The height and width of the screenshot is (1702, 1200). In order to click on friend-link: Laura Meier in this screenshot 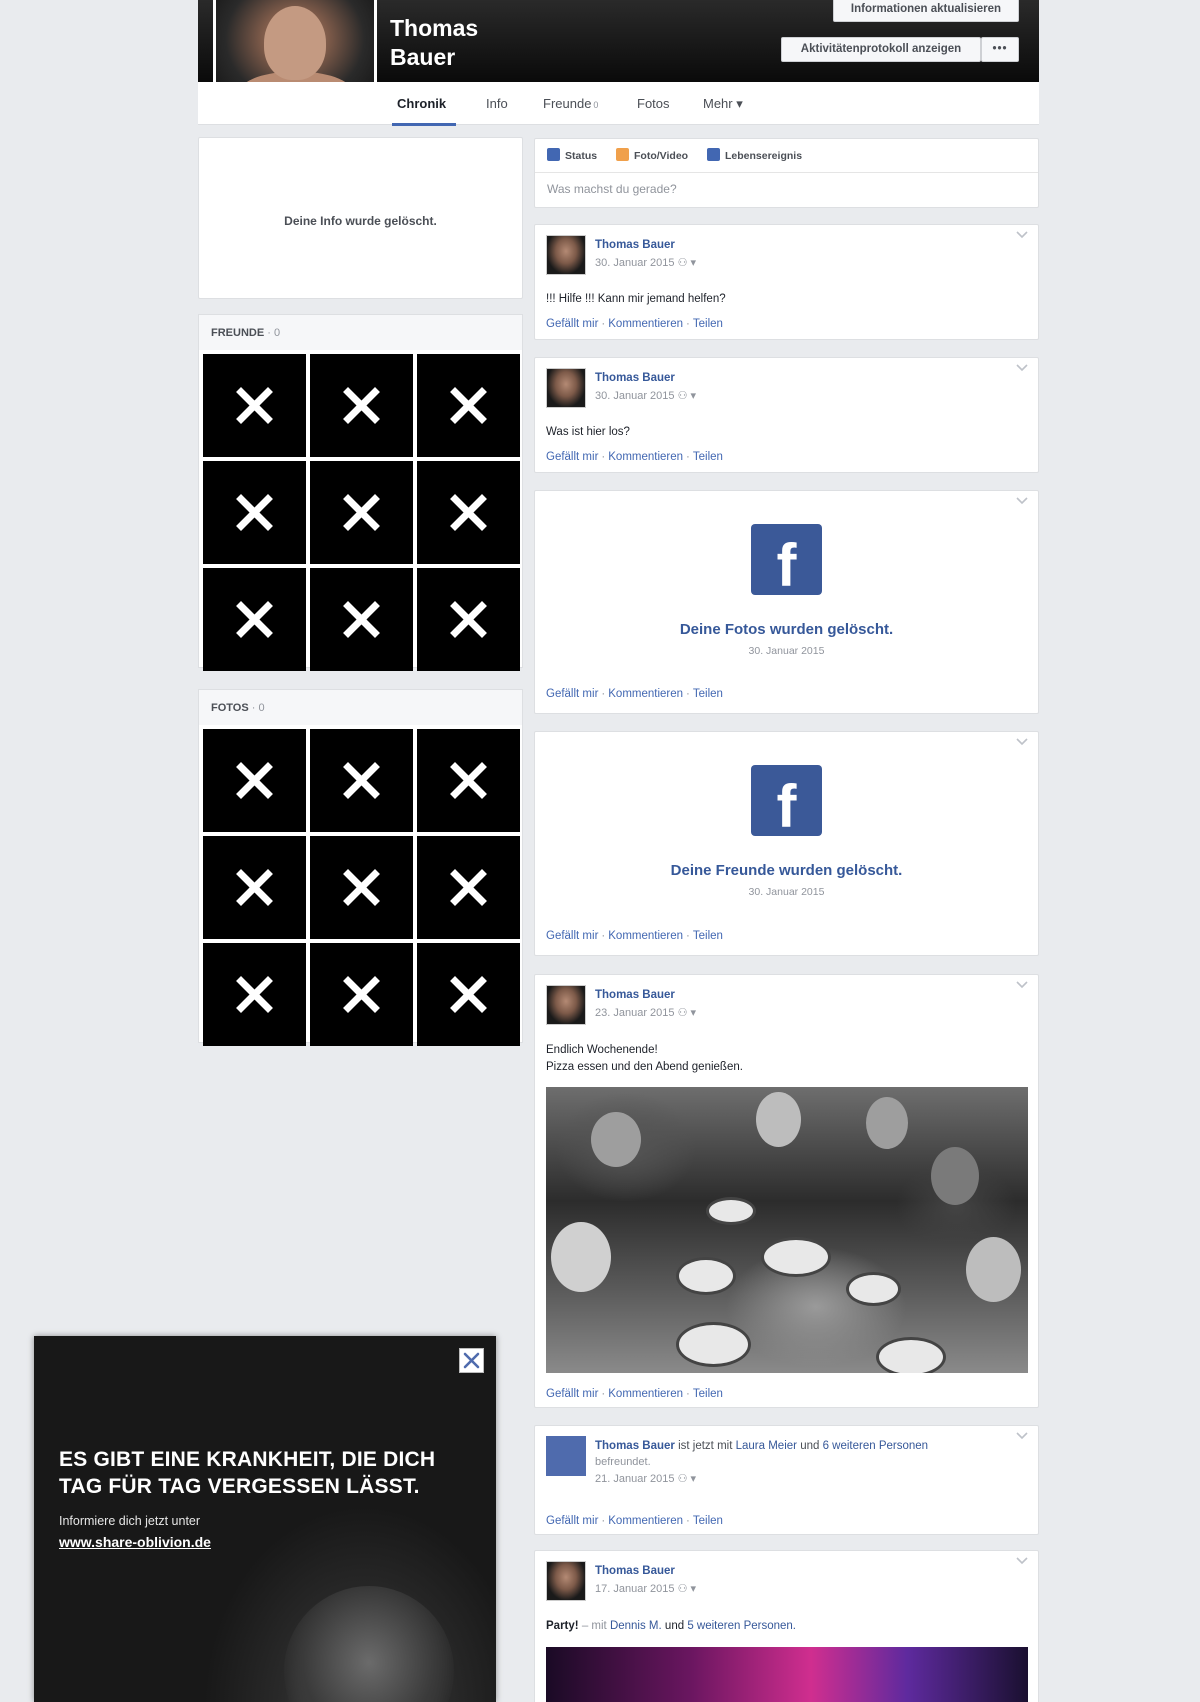, I will do `click(766, 1446)`.